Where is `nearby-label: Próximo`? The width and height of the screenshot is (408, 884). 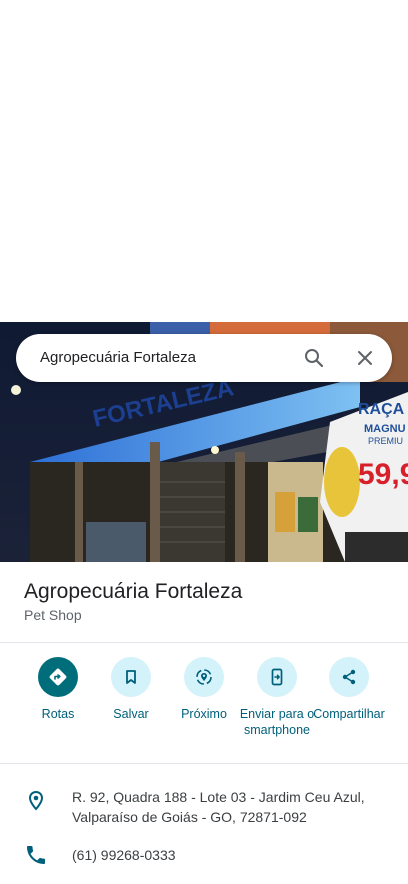
nearby-label: Próximo is located at coordinates (204, 714).